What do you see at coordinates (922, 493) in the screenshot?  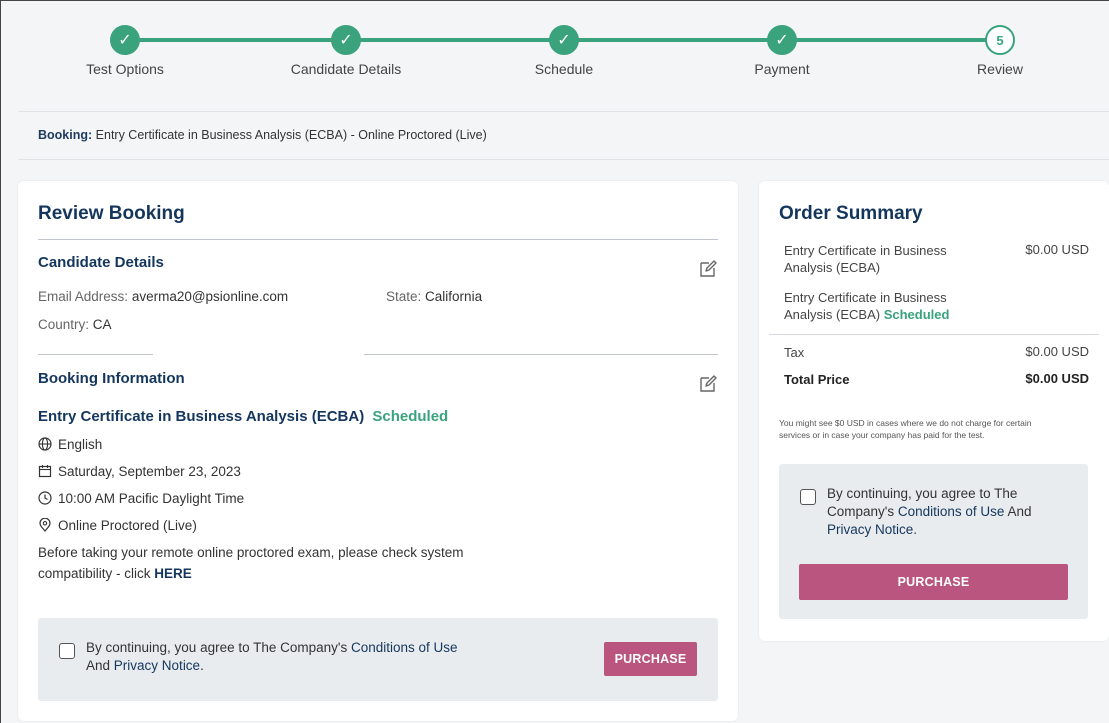 I see `order-agree-prefix: By continuing, you agree to The` at bounding box center [922, 493].